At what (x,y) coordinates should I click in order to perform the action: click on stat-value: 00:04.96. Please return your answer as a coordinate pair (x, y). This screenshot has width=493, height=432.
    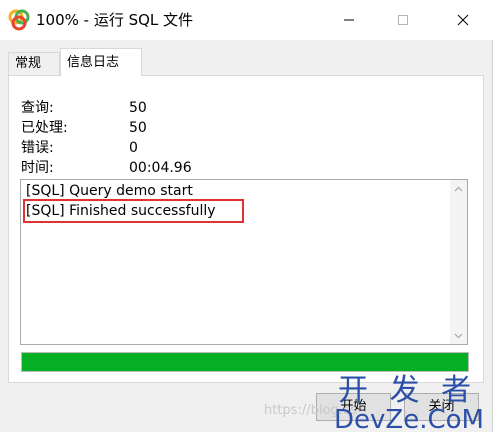
    Looking at the image, I should click on (160, 168).